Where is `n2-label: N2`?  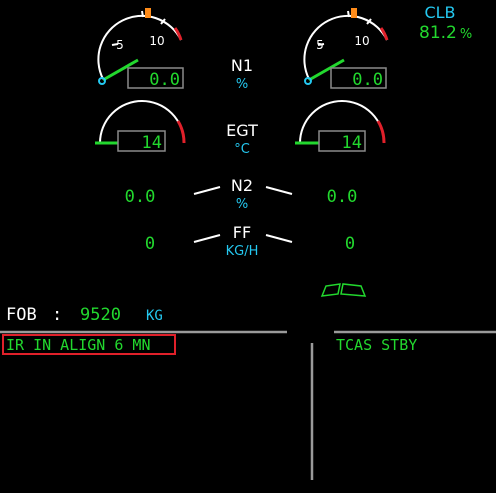 n2-label: N2 is located at coordinates (242, 185).